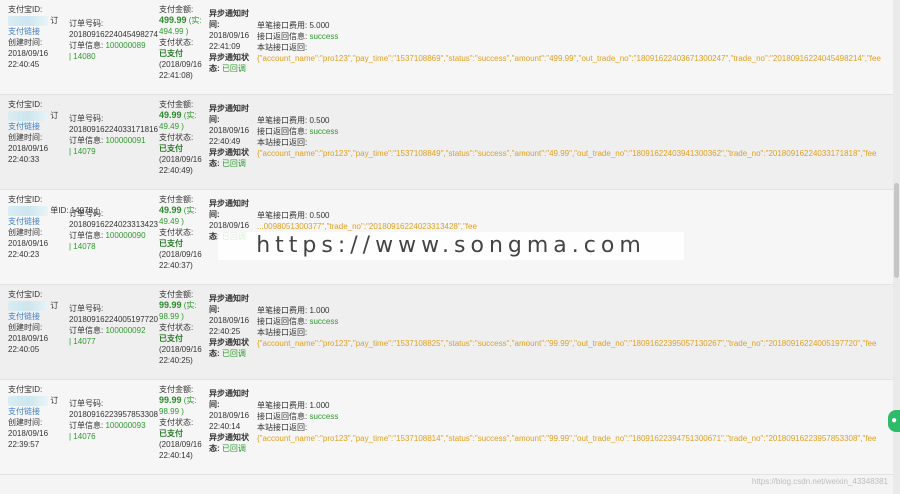 Image resolution: width=900 pixels, height=494 pixels. Describe the element at coordinates (38, 37) in the screenshot. I see `alipay-cell: 支付宝ID: 订 支付链接 创建时间: 2018/09/16 22:40:45` at that location.